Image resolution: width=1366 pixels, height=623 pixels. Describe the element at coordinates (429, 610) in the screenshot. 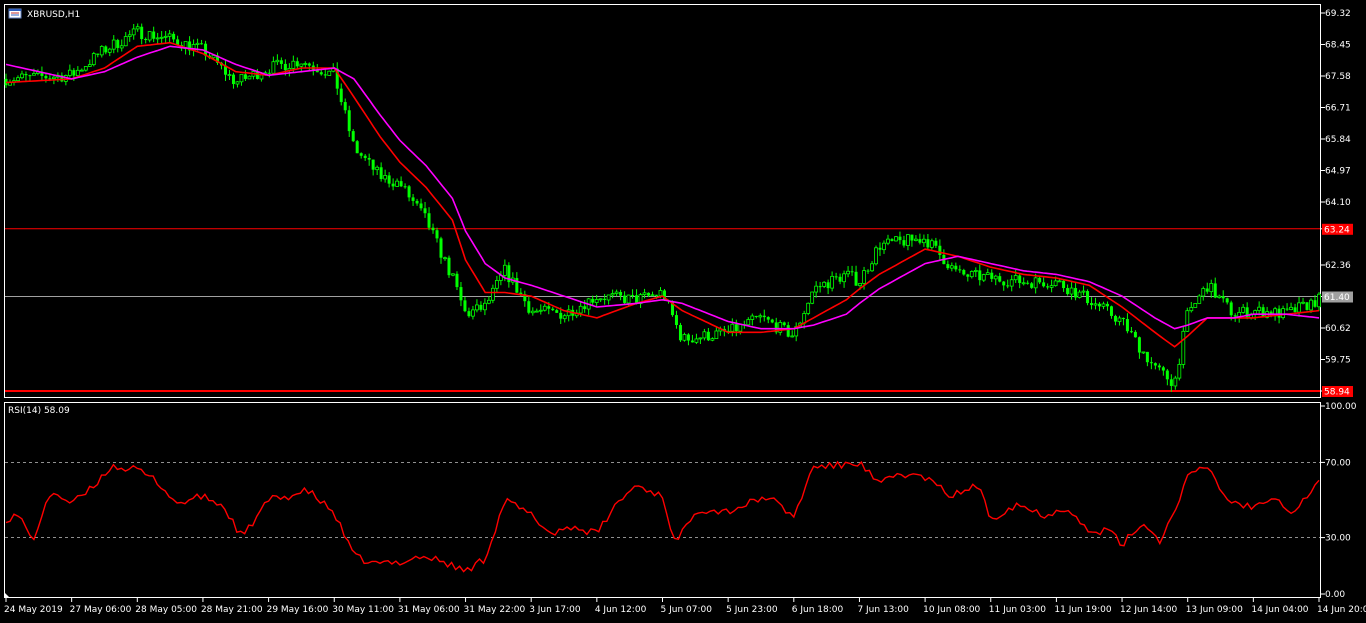

I see `time-tick-label: 31 May 06:00` at that location.